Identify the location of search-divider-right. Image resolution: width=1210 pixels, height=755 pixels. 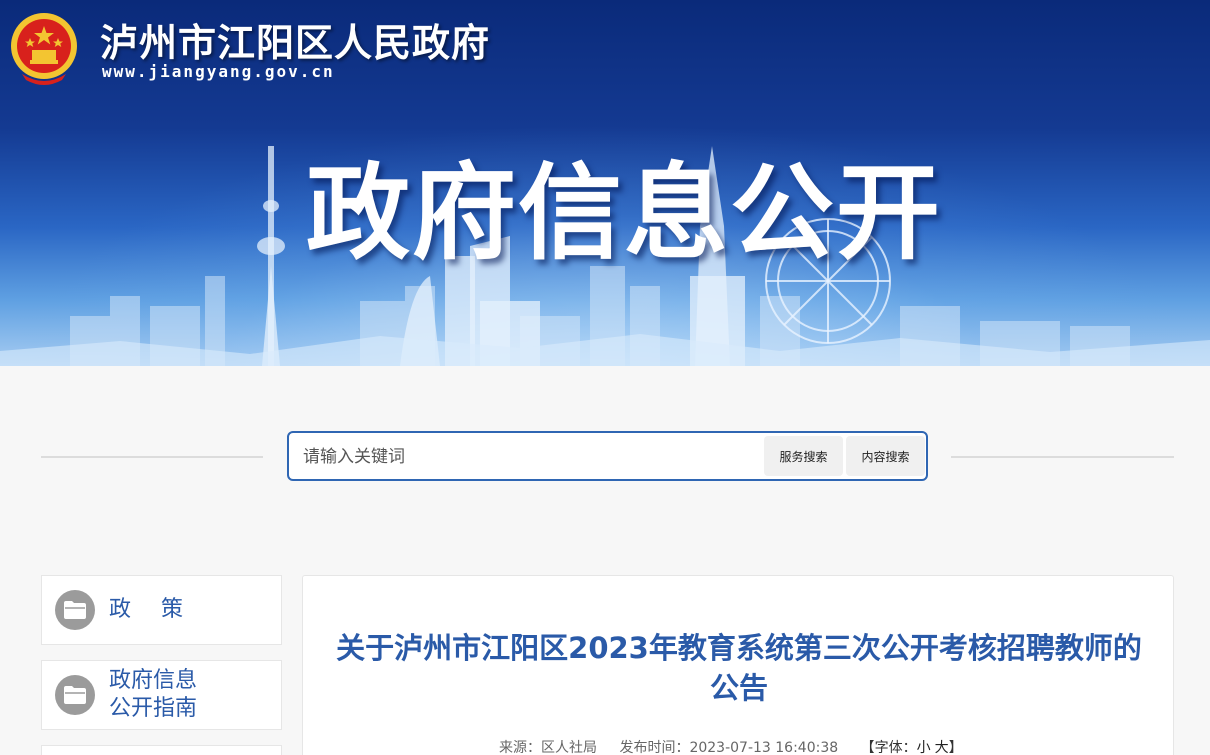
(1062, 457).